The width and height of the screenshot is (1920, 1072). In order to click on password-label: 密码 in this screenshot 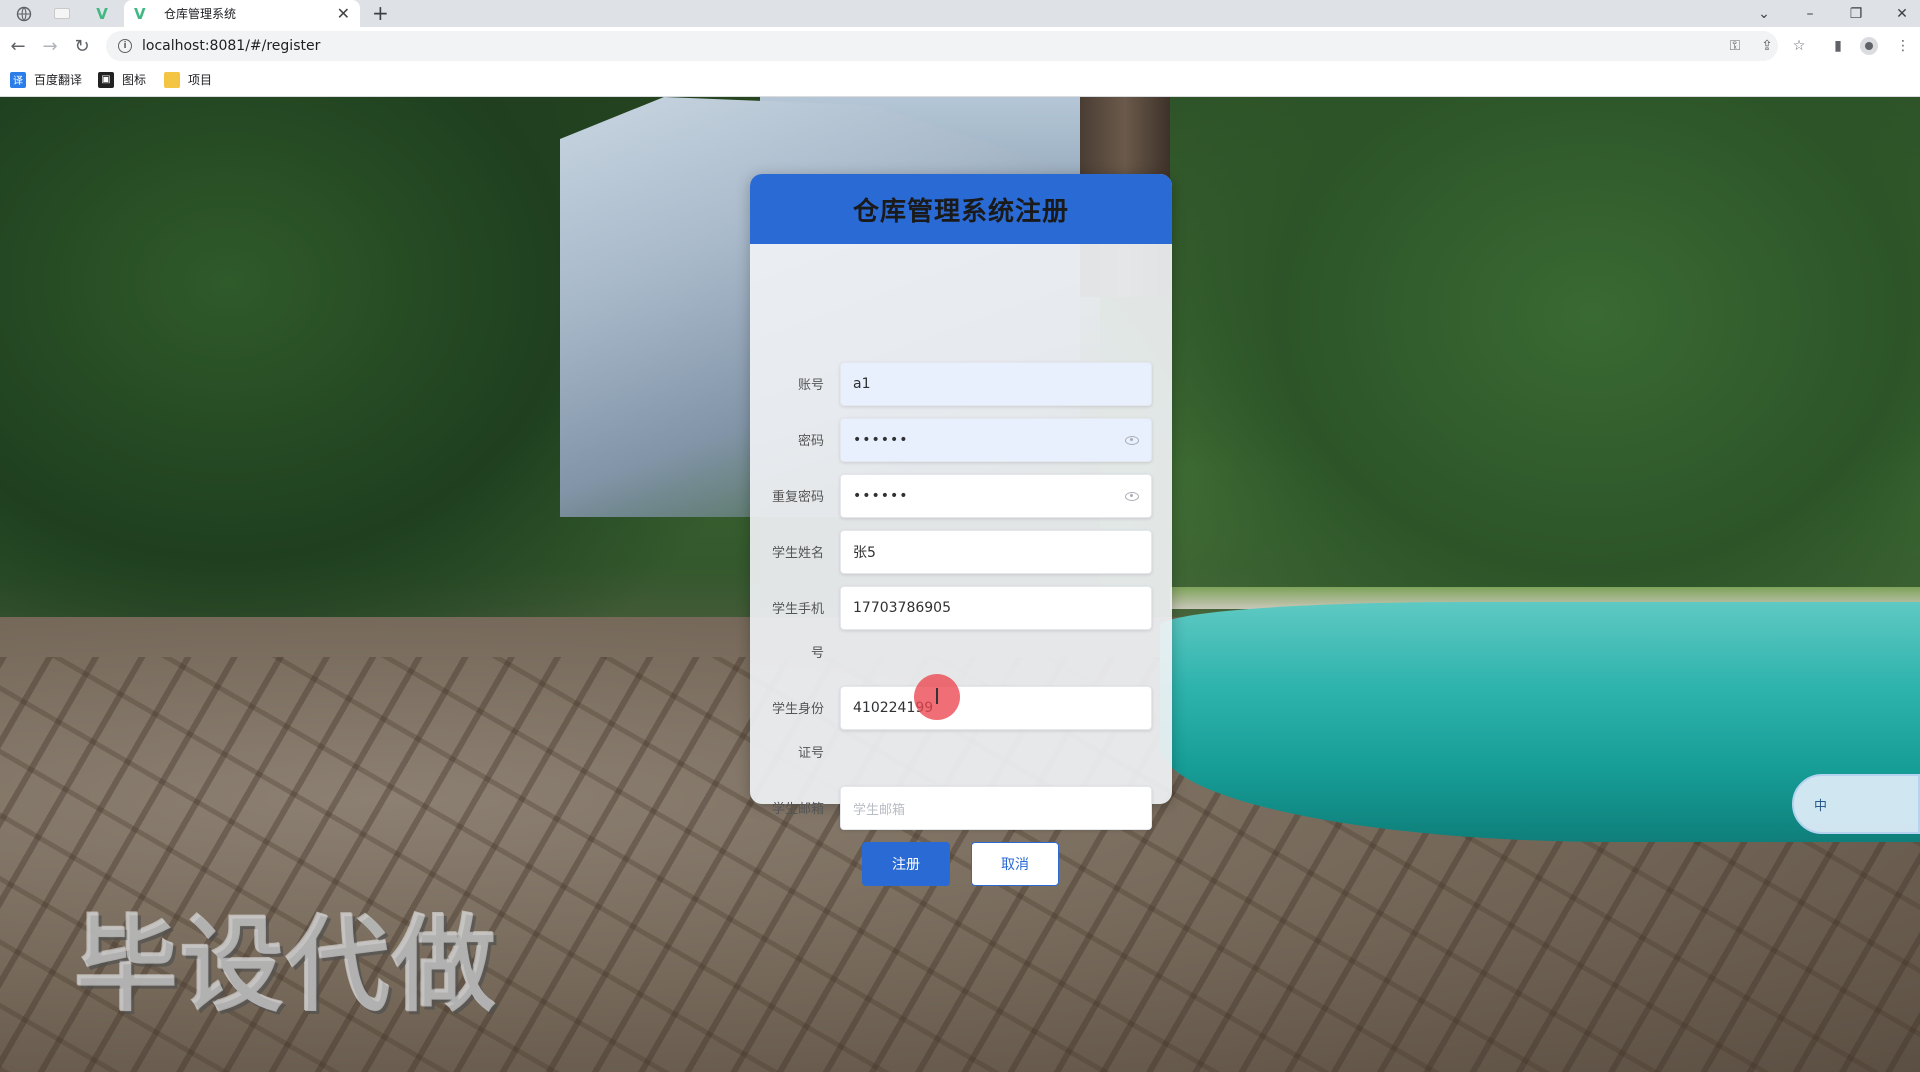, I will do `click(810, 441)`.